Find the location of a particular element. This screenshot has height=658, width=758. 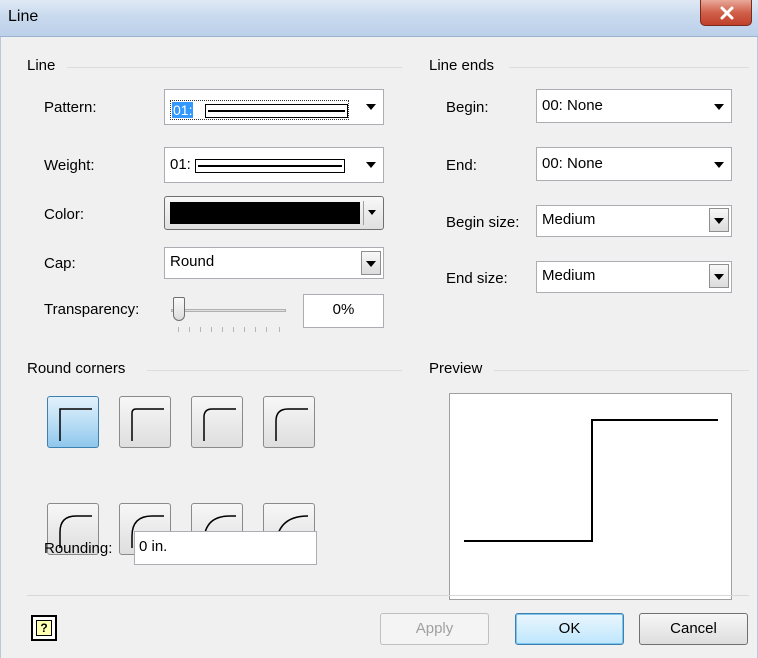

square-corner-icon is located at coordinates (75, 424).